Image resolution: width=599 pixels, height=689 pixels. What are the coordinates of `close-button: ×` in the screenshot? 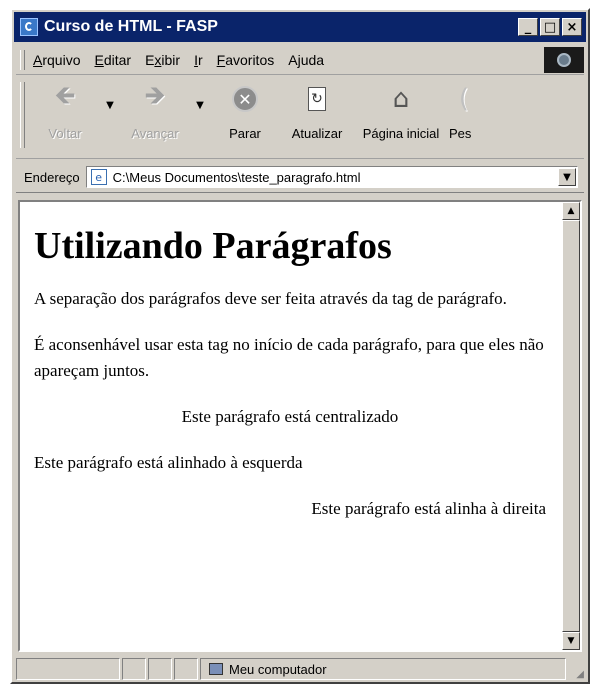 It's located at (572, 27).